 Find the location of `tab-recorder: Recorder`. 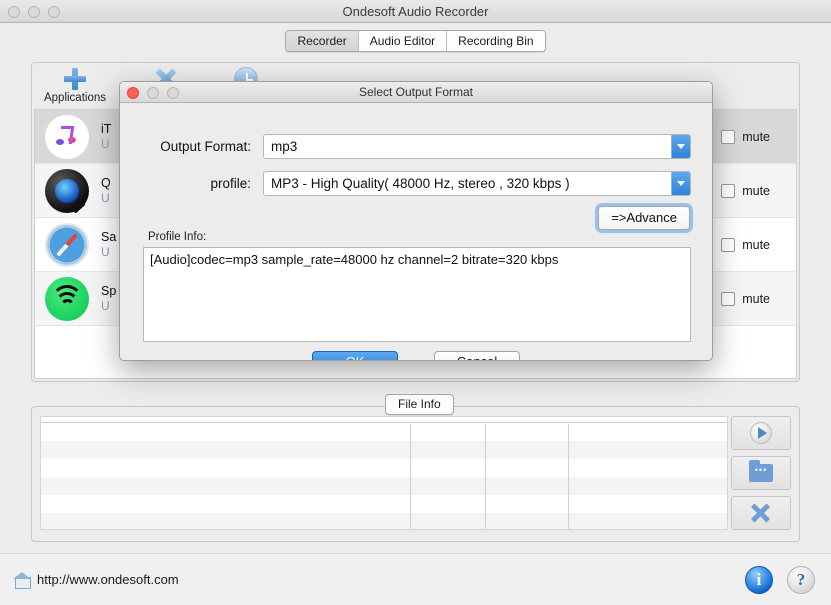

tab-recorder: Recorder is located at coordinates (322, 41).